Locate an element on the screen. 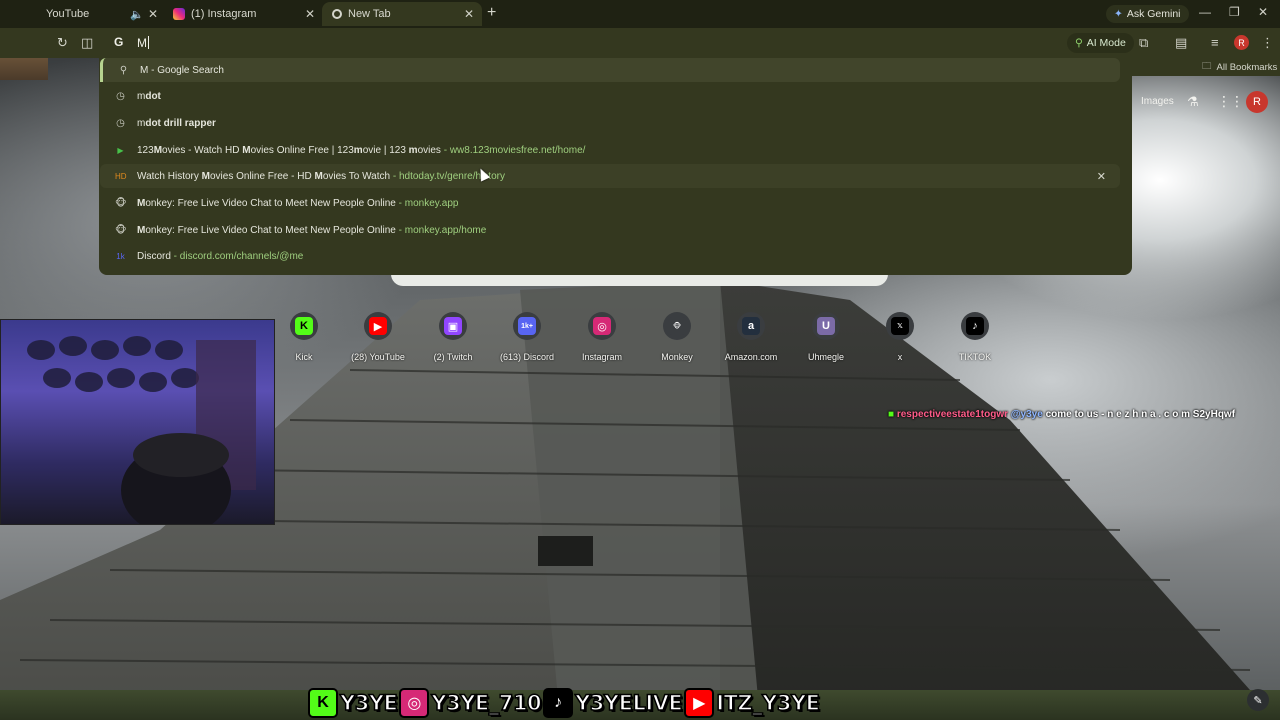 The image size is (1280, 720). sidepanel-icon: ▤ is located at coordinates (1181, 43).